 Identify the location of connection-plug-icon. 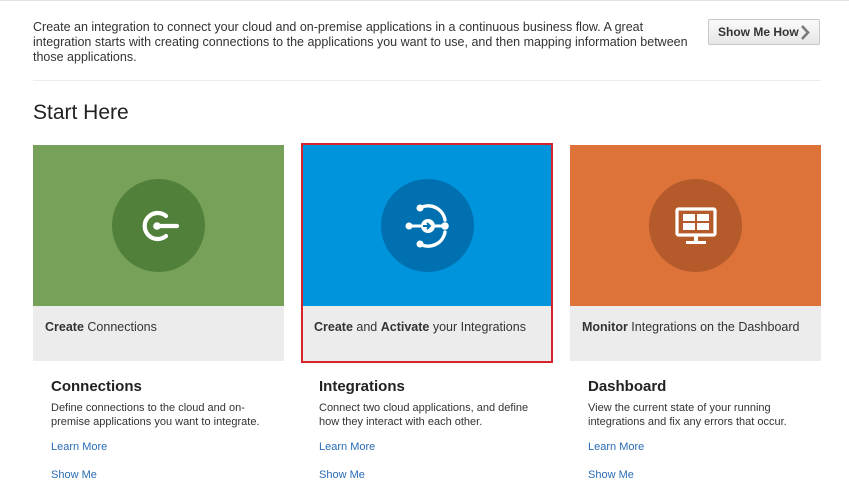
(160, 225).